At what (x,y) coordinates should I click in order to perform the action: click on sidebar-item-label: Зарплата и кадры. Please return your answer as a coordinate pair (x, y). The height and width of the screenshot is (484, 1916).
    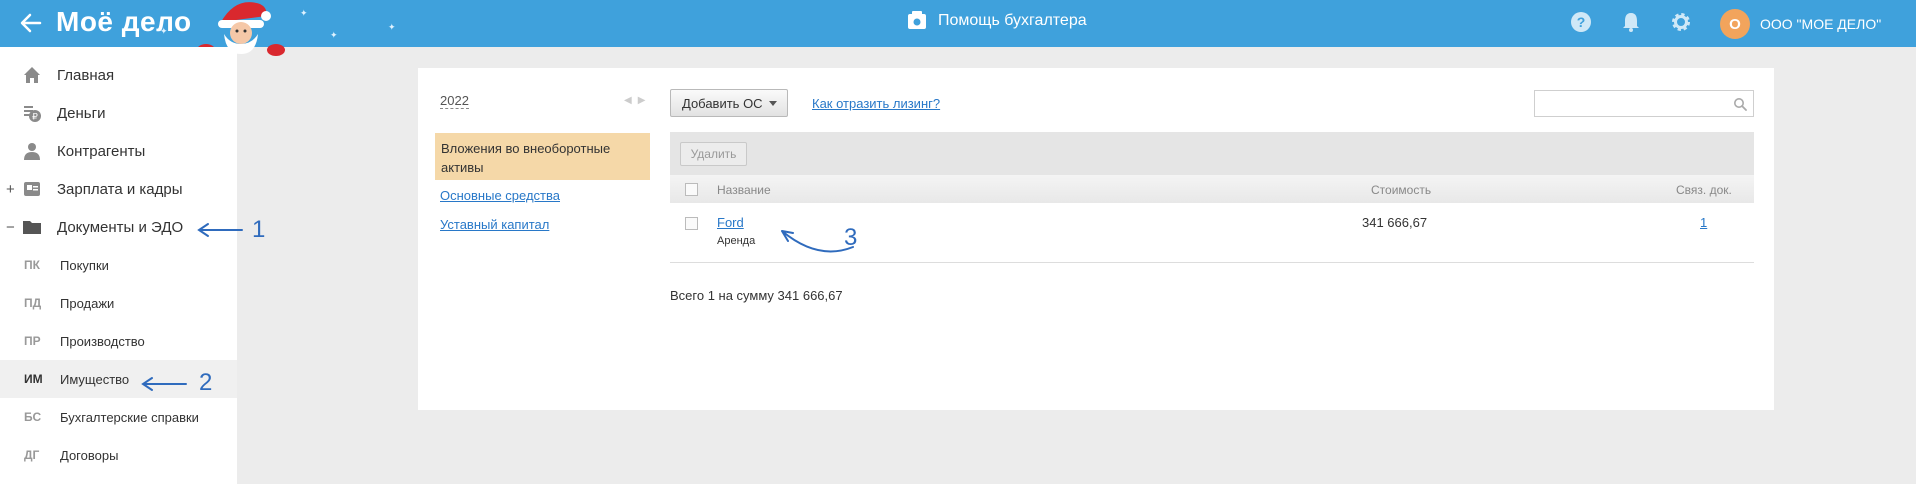
    Looking at the image, I should click on (120, 189).